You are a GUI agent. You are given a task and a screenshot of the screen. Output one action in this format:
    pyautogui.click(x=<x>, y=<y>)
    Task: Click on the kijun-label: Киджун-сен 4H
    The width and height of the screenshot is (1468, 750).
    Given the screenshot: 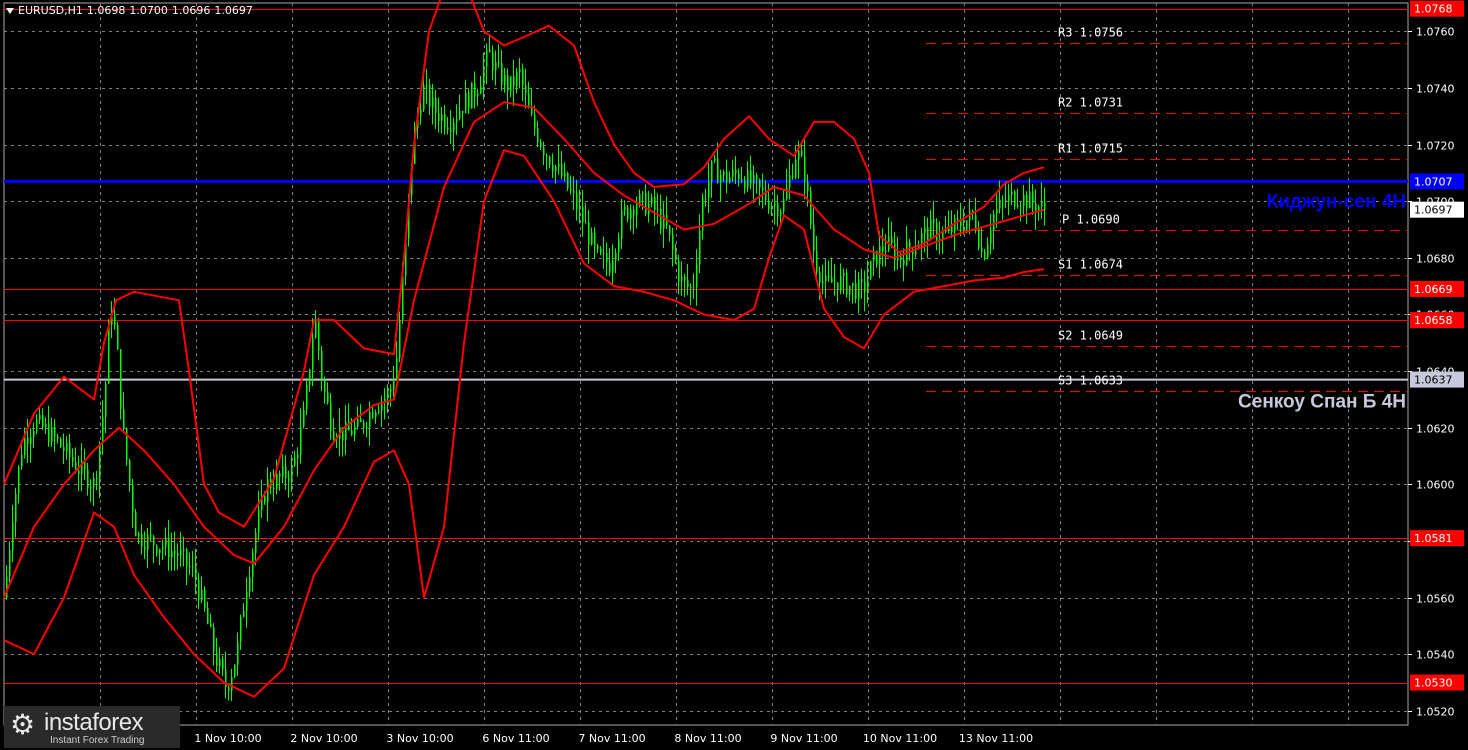 What is the action you would take?
    pyautogui.click(x=1336, y=201)
    